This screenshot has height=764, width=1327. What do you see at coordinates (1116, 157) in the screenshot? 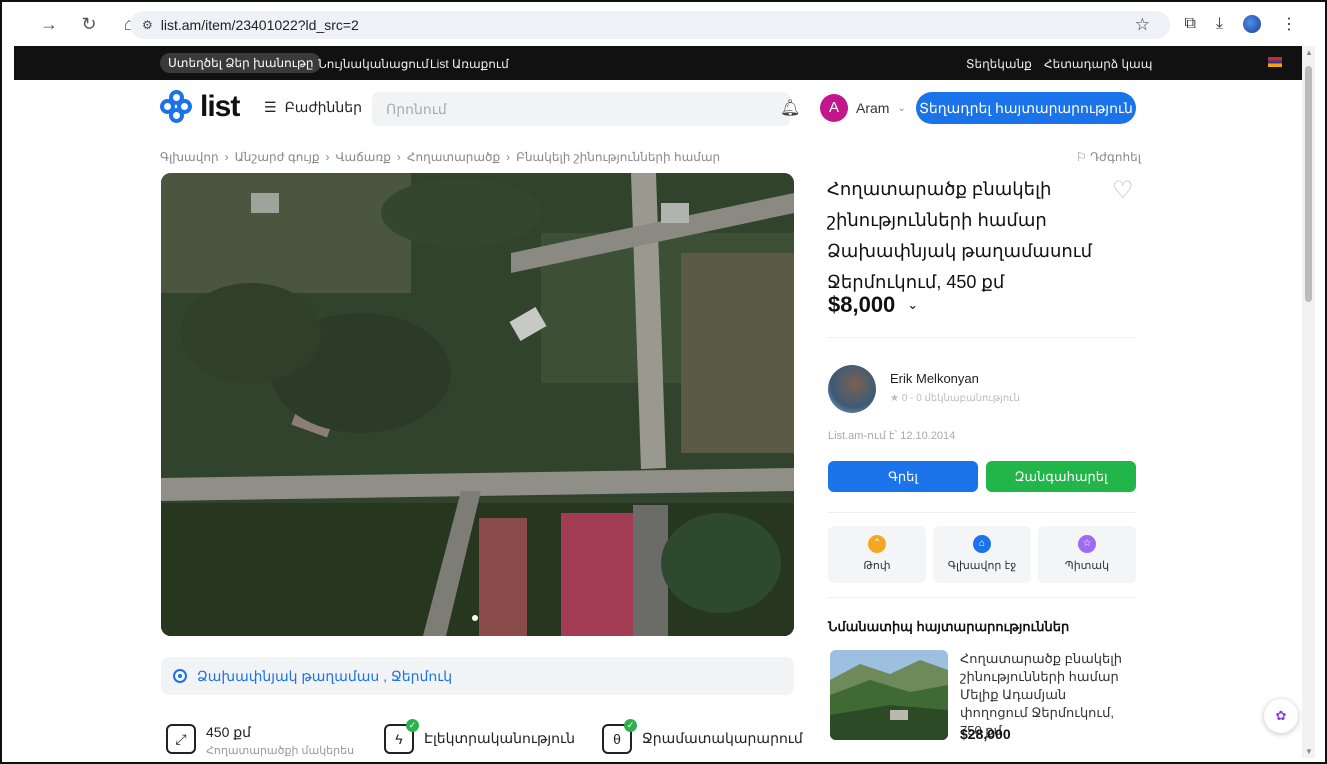
I see `report-label: Դժգոհել` at bounding box center [1116, 157].